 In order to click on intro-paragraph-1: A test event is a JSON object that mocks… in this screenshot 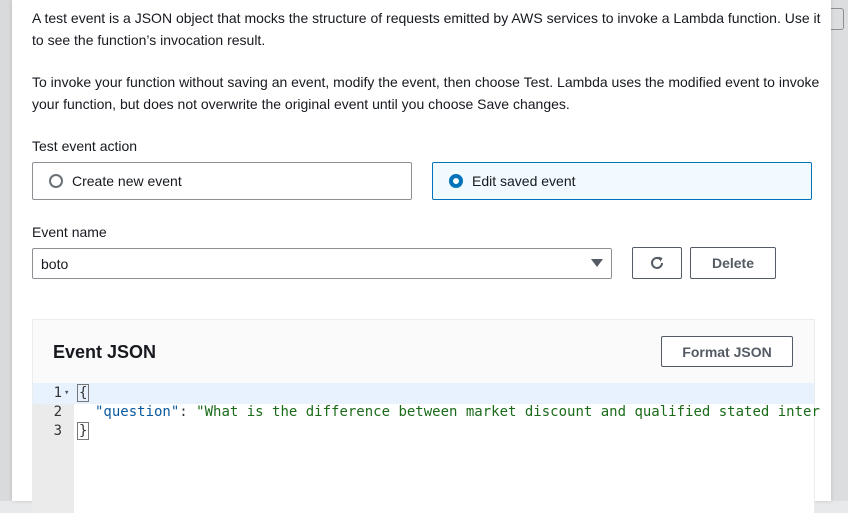, I will do `click(426, 29)`.